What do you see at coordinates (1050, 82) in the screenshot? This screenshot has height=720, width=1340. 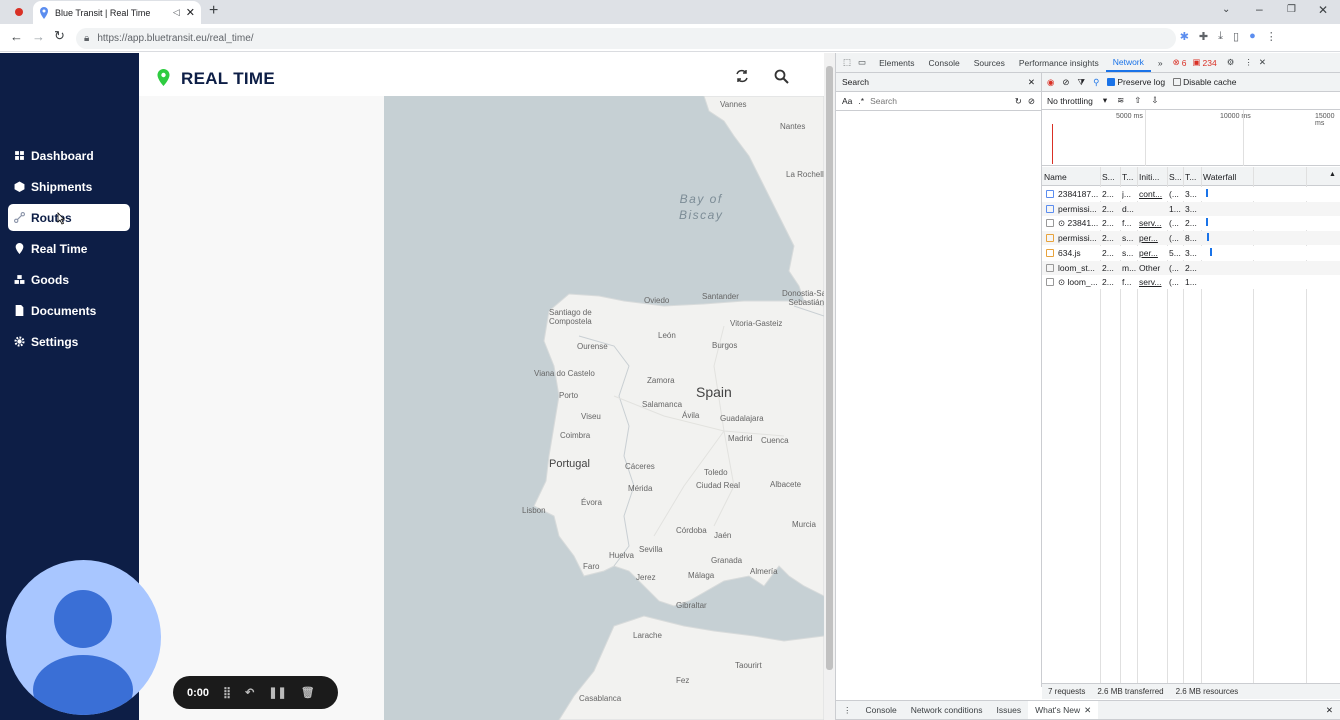 I see `record-button-icon: ◉` at bounding box center [1050, 82].